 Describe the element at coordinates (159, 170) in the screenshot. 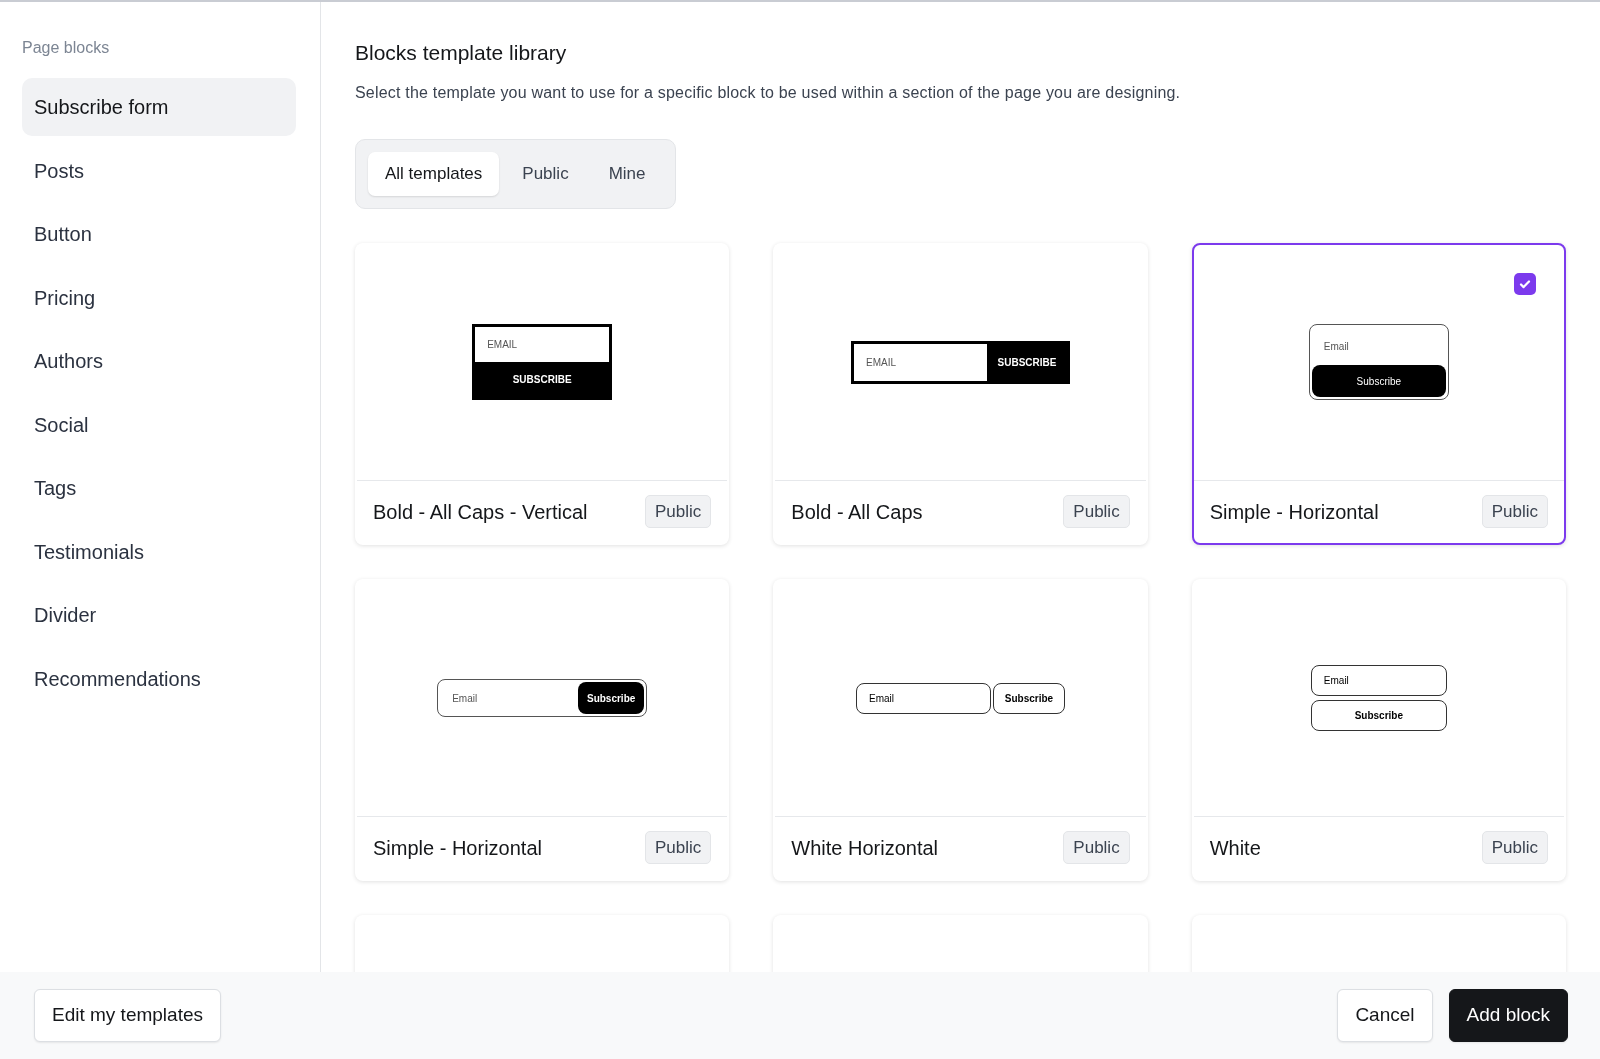

I see `sidebar-item: Posts` at that location.